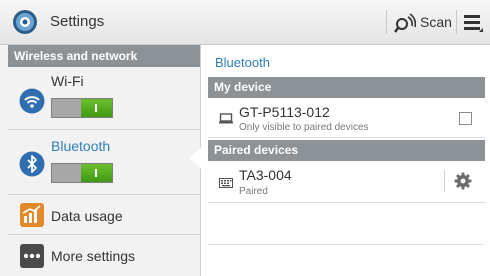 Image resolution: width=490 pixels, height=276 pixels. What do you see at coordinates (284, 112) in the screenshot?
I see `my-device-name: GT-P5113-012` at bounding box center [284, 112].